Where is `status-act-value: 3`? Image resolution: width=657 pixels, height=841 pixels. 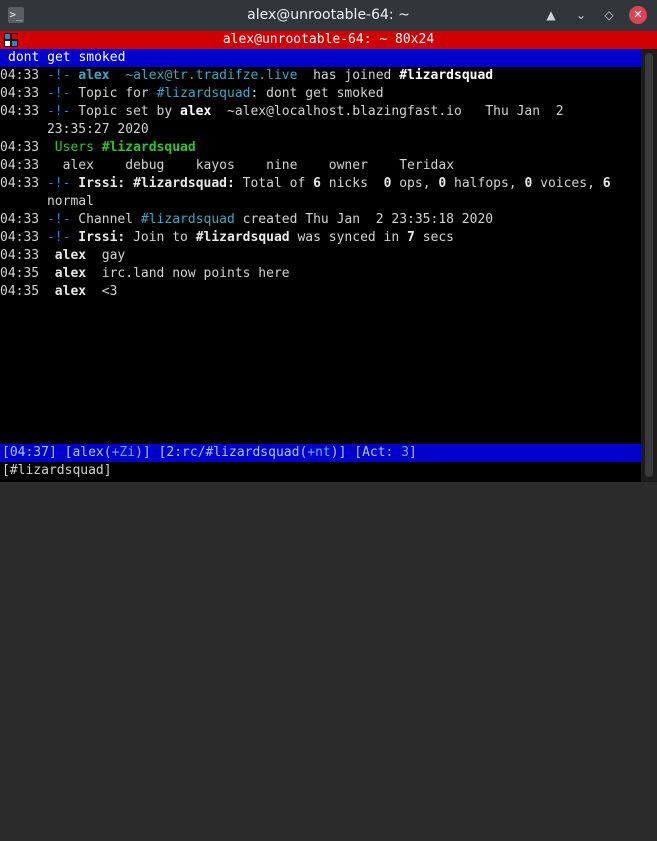 status-act-value: 3 is located at coordinates (405, 452).